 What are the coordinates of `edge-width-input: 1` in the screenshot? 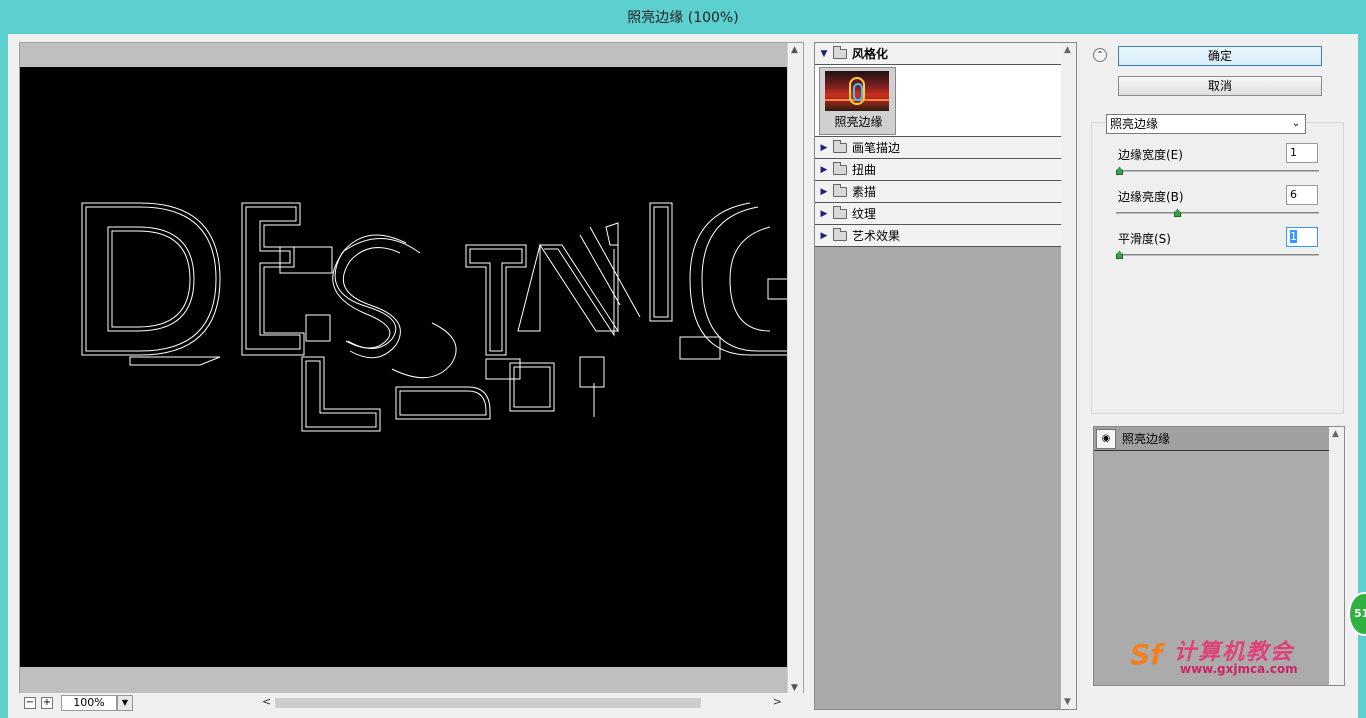 It's located at (1302, 153).